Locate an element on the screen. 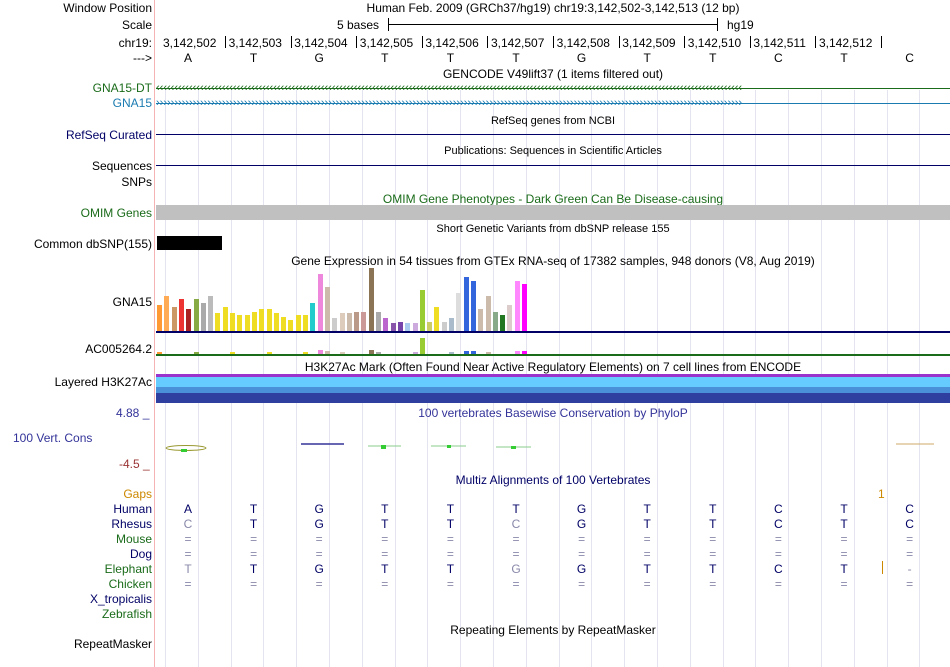  cons-label: 100 Vert. Cons is located at coordinates (52, 438).